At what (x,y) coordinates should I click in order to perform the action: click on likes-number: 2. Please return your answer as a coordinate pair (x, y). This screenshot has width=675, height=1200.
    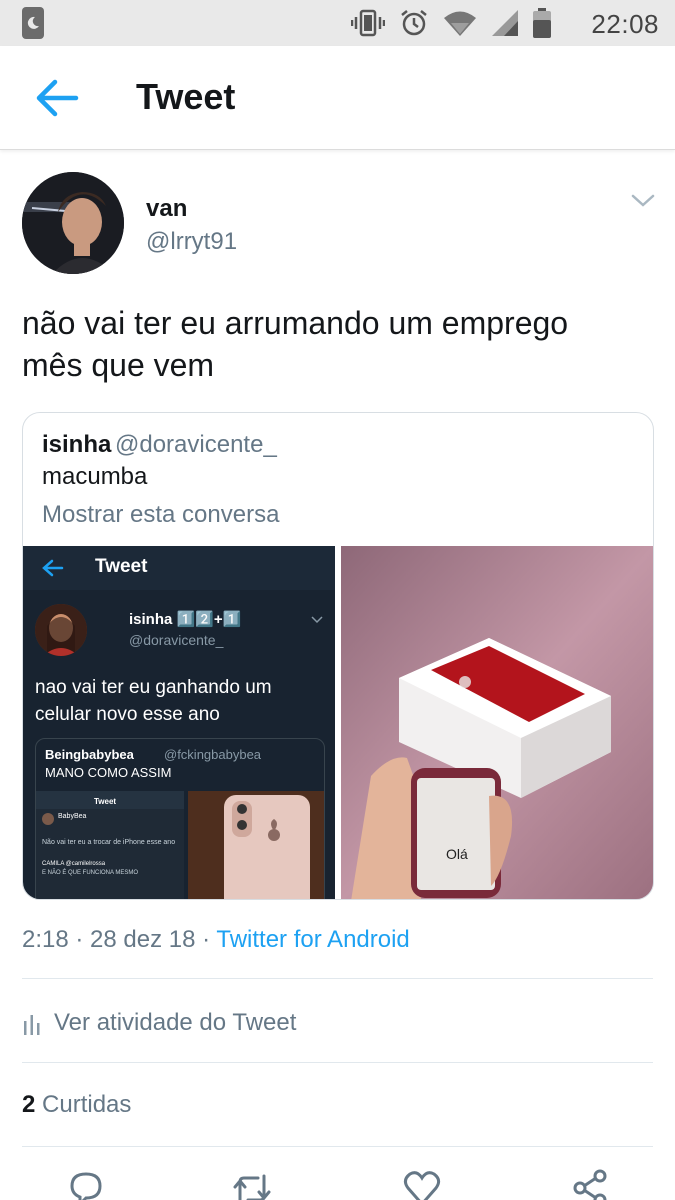
    Looking at the image, I should click on (29, 1104).